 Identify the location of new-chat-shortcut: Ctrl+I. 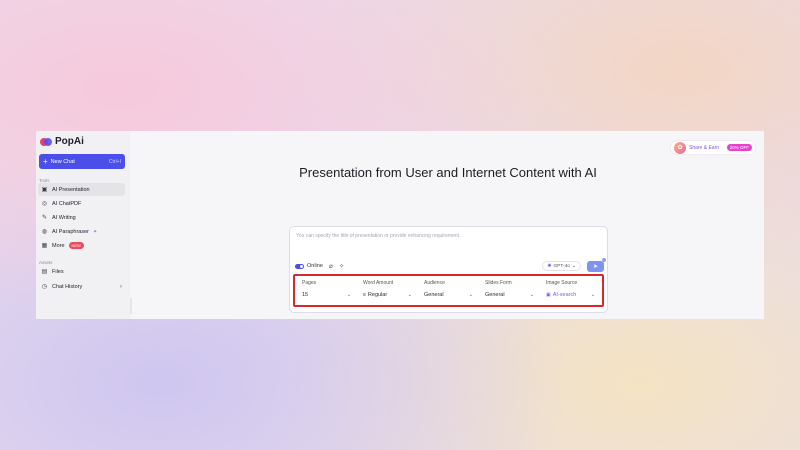
(114, 161).